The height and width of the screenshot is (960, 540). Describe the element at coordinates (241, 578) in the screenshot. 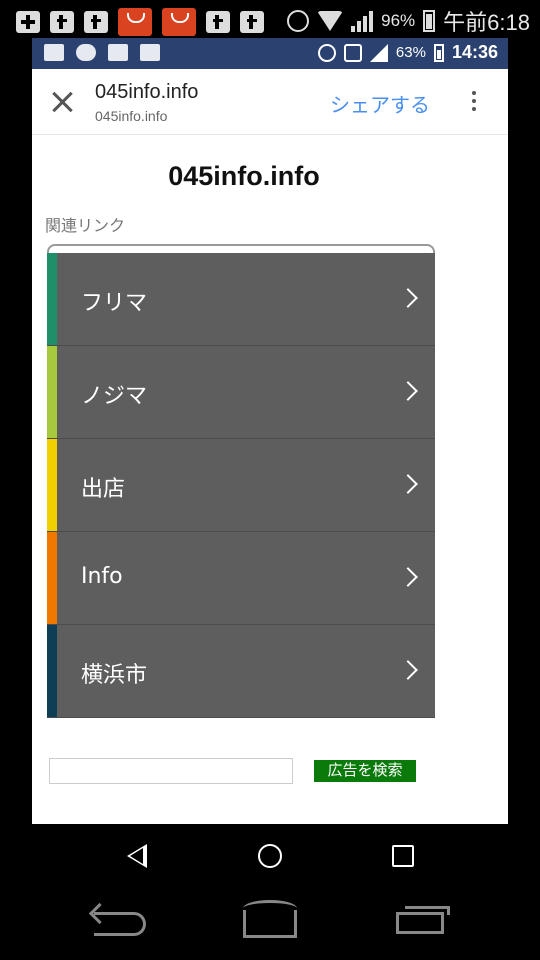

I see `link-item: Info` at that location.